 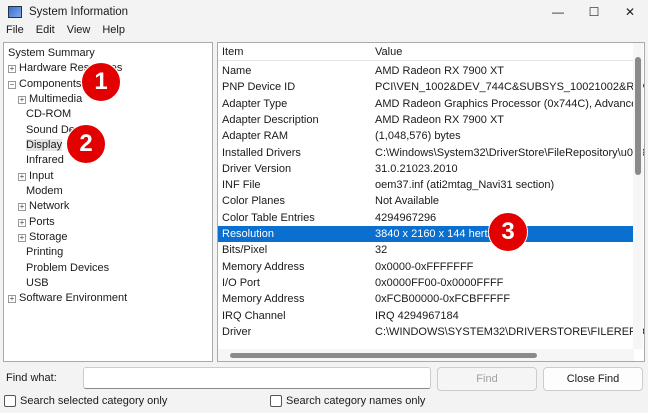 I want to click on tree-item: Modem, so click(x=44, y=191).